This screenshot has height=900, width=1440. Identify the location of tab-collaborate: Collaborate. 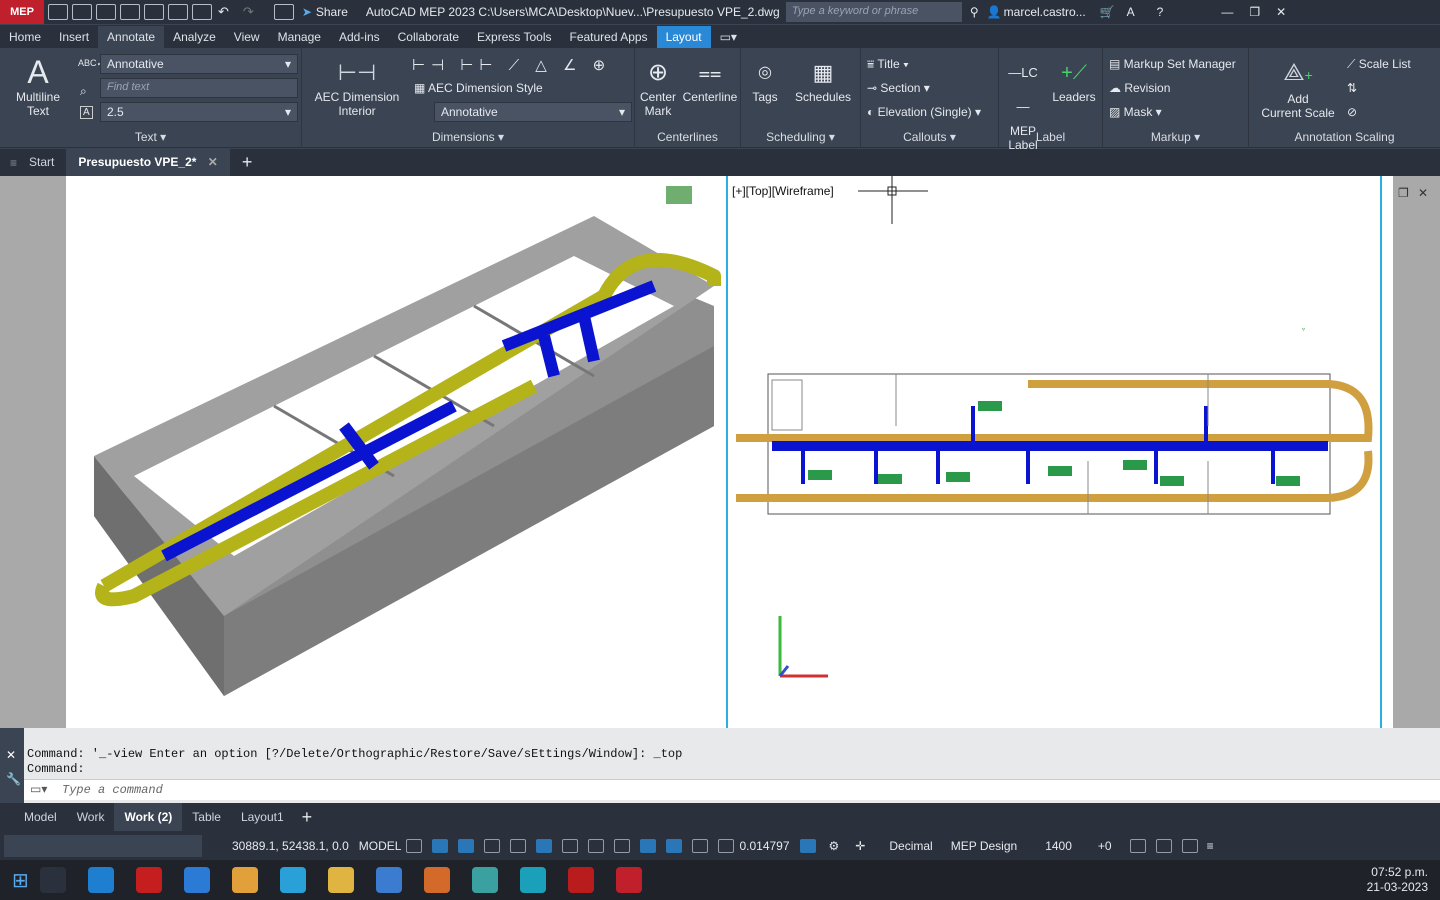
(428, 37).